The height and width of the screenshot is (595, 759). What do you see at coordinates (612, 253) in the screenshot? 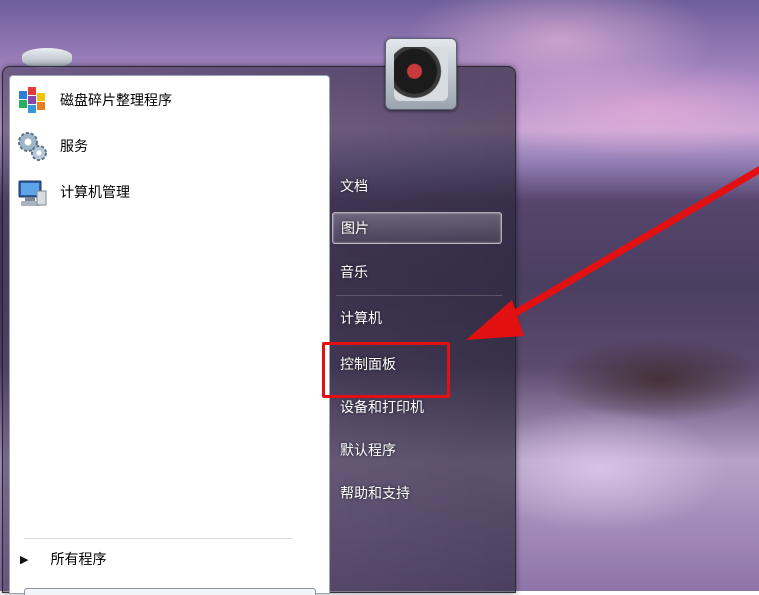
I see `red-arrow-annotation` at bounding box center [612, 253].